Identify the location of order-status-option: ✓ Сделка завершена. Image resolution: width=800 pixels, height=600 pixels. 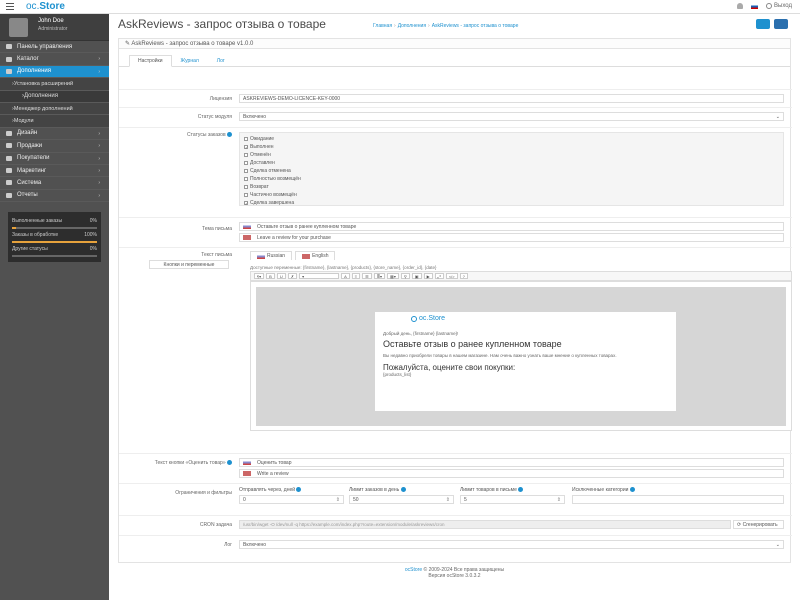
(511, 203).